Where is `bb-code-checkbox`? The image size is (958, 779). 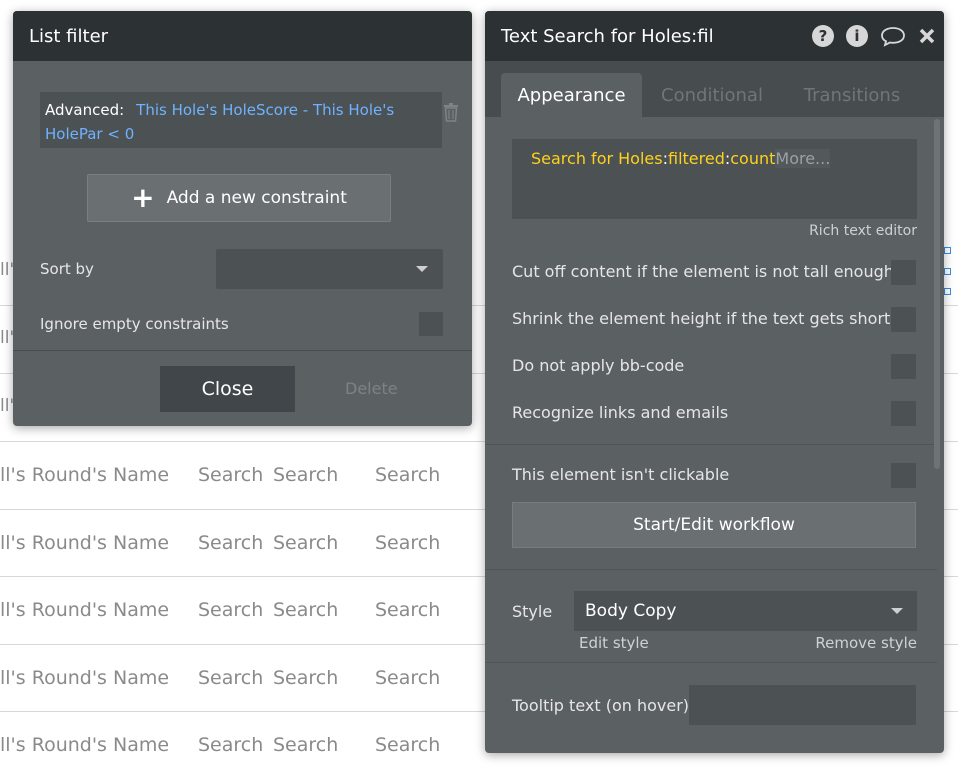 bb-code-checkbox is located at coordinates (903, 366).